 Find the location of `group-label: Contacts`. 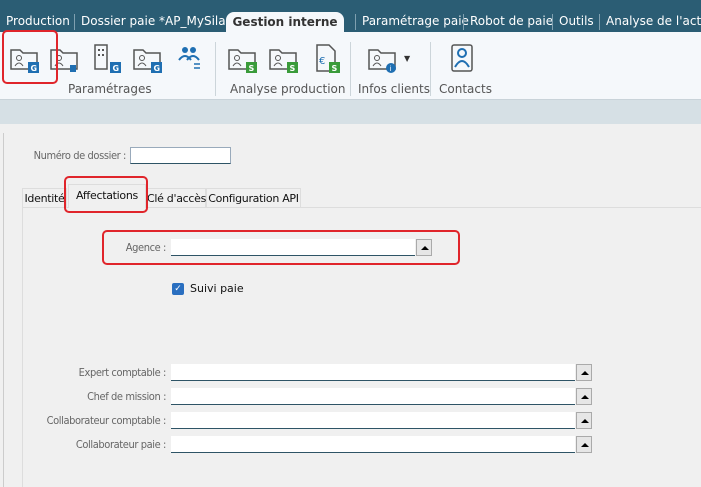

group-label: Contacts is located at coordinates (465, 89).